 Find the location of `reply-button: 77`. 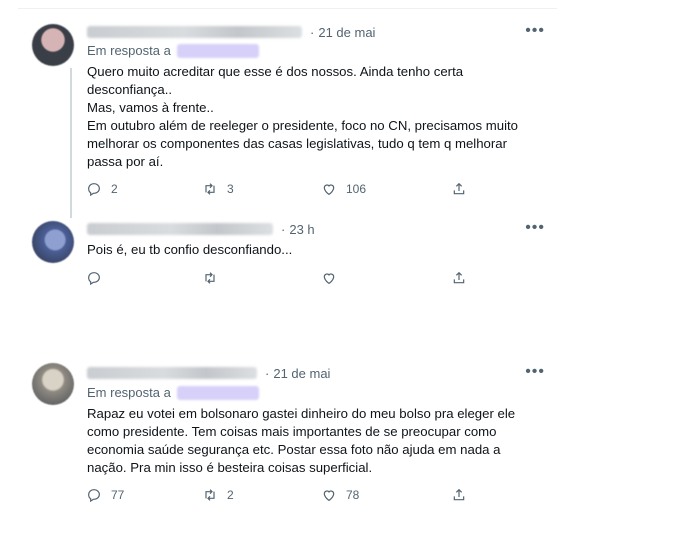

reply-button: 77 is located at coordinates (105, 495).